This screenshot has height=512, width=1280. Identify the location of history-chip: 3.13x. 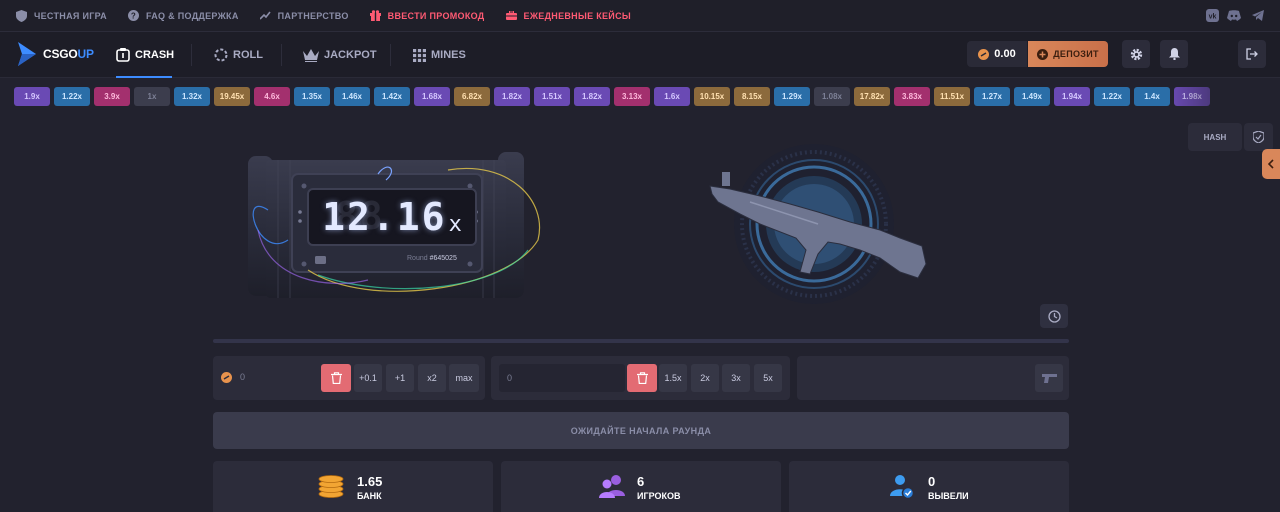
(632, 96).